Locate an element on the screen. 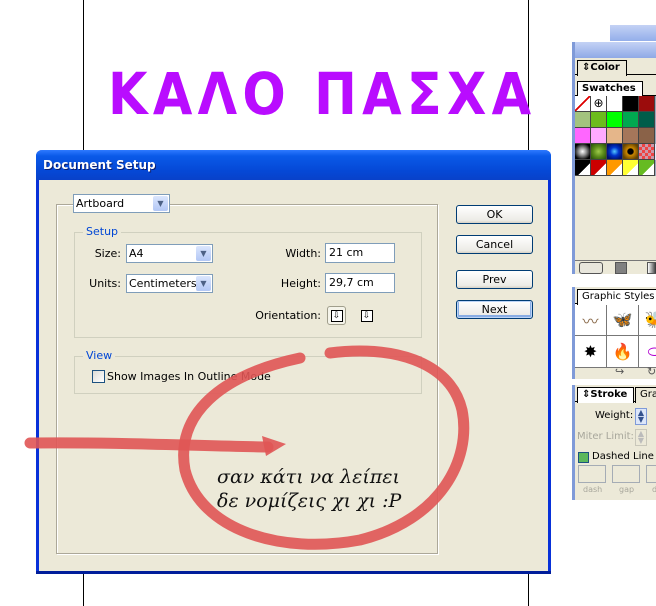 This screenshot has height=606, width=656. swatches-footer is located at coordinates (615, 267).